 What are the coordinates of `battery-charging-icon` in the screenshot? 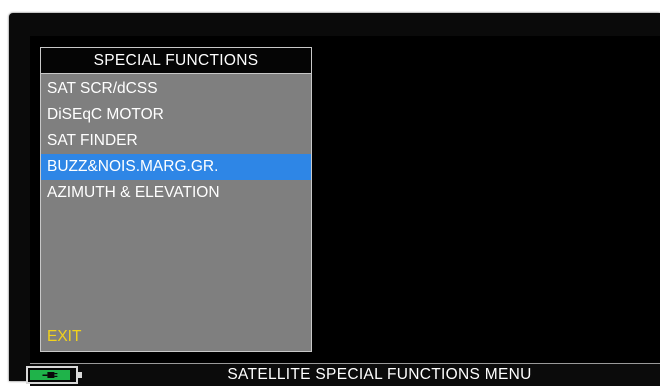 It's located at (54, 375).